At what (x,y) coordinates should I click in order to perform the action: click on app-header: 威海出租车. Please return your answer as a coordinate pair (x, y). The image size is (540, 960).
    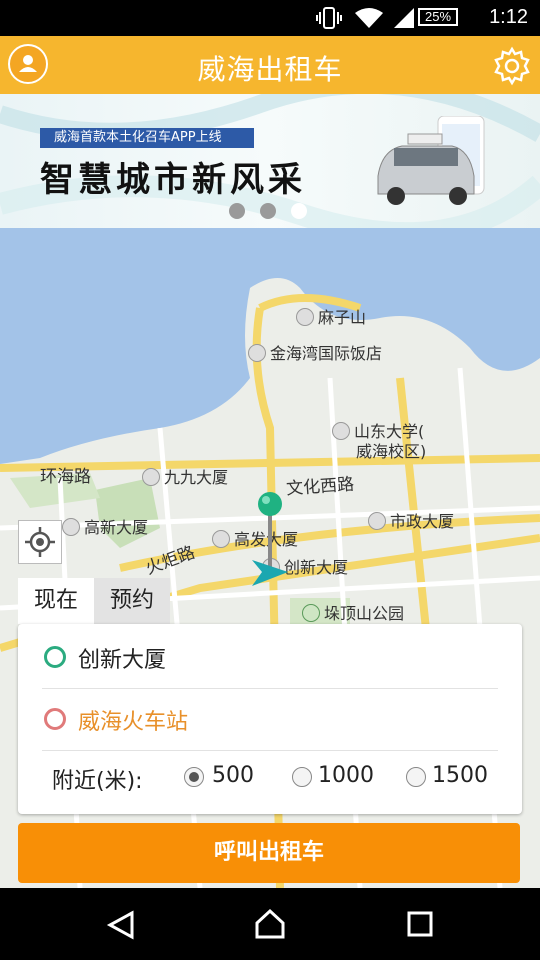
    Looking at the image, I should click on (270, 65).